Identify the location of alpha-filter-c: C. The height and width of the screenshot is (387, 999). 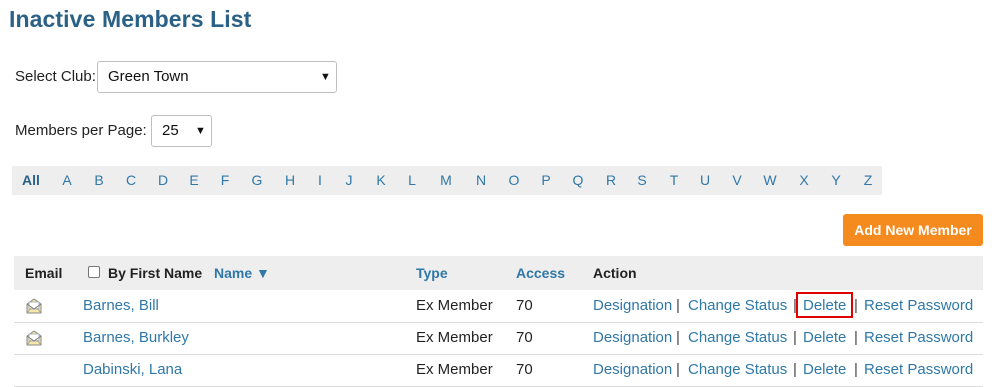
(131, 180).